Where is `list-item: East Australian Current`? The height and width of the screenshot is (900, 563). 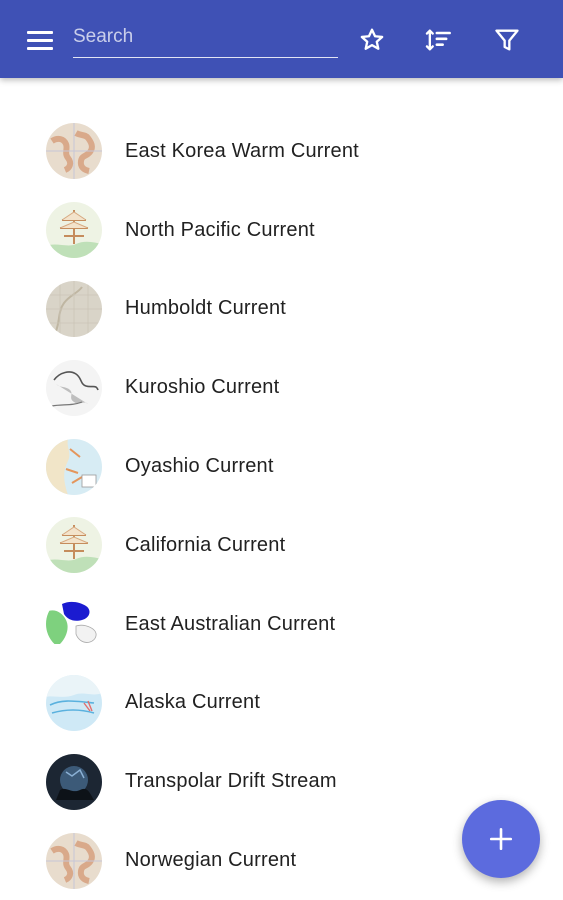 list-item: East Australian Current is located at coordinates (281, 624).